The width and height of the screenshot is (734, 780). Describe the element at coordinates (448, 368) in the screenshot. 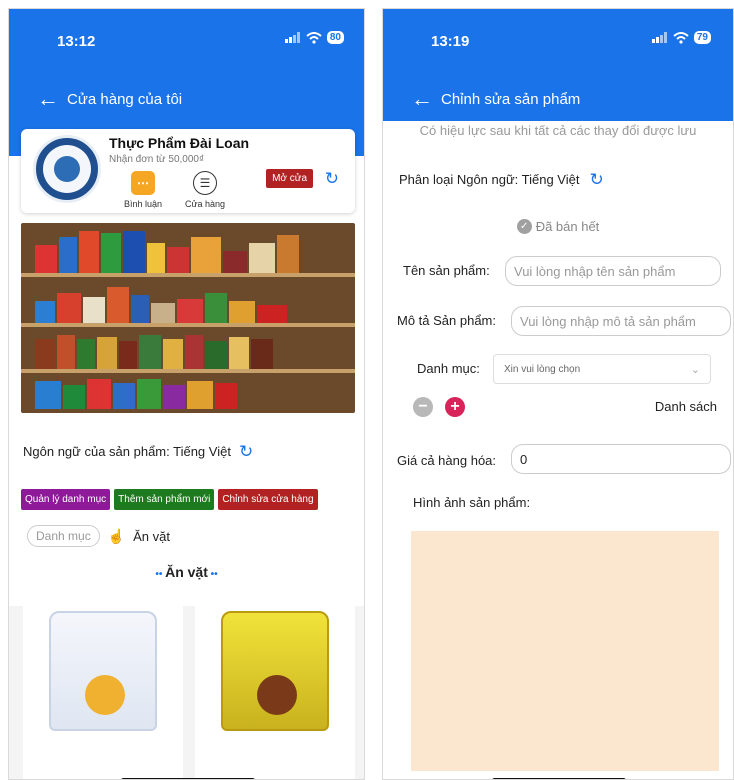

I see `category-label: Danh mục:` at that location.